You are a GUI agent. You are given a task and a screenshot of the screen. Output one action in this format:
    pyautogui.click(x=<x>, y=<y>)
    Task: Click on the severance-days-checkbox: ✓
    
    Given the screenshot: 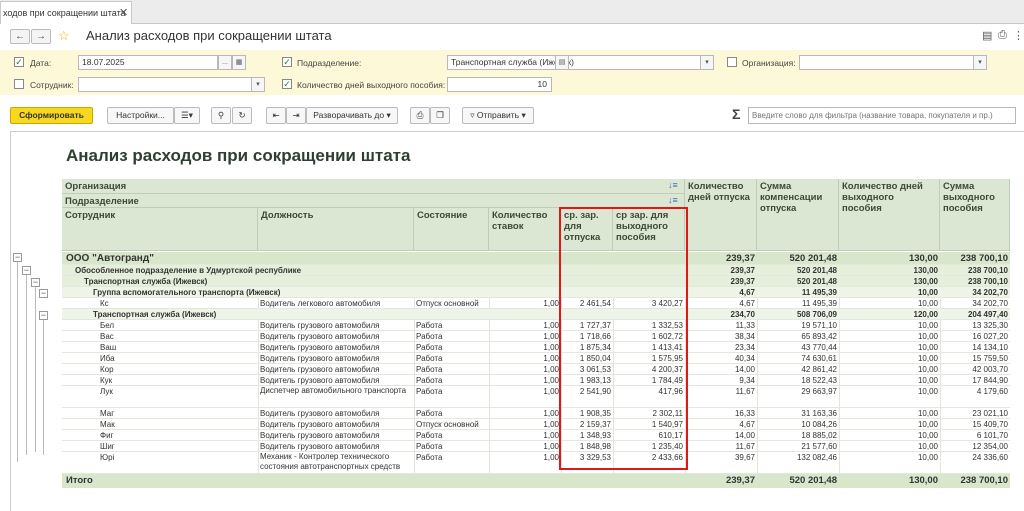 What is the action you would take?
    pyautogui.click(x=287, y=84)
    